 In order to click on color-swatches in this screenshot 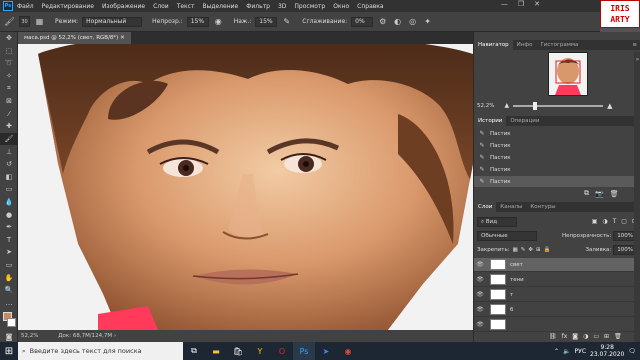, I will do `click(9, 320)`.